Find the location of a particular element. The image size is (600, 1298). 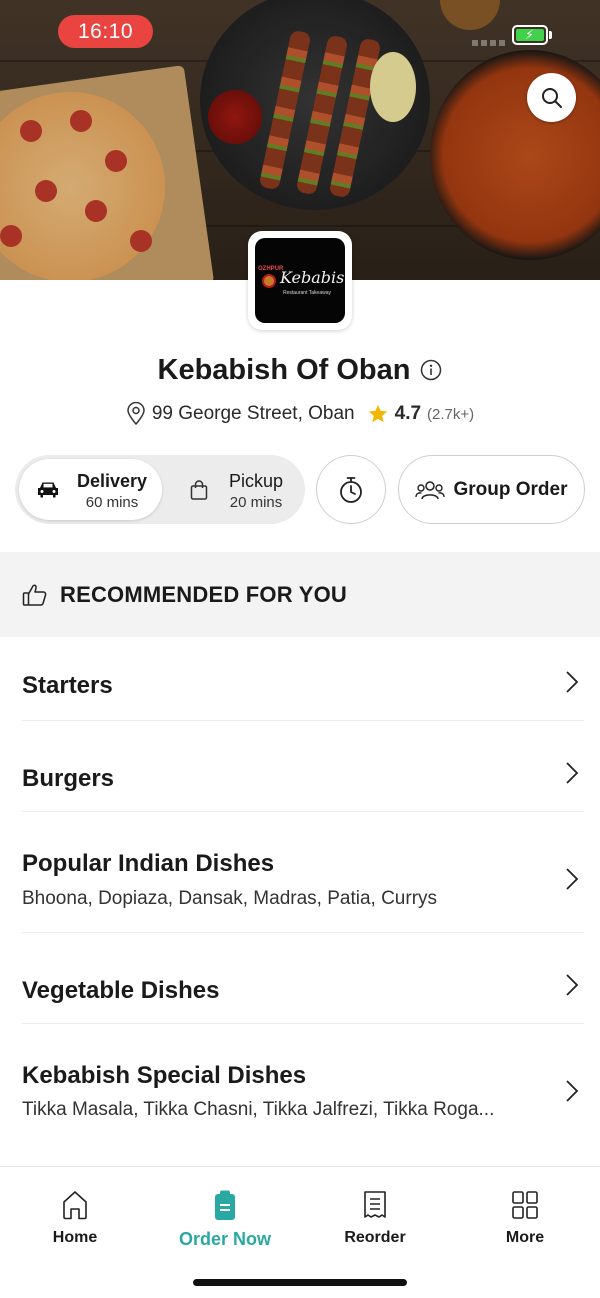

delivery-option: Delivery 60 mins is located at coordinates (90, 489).